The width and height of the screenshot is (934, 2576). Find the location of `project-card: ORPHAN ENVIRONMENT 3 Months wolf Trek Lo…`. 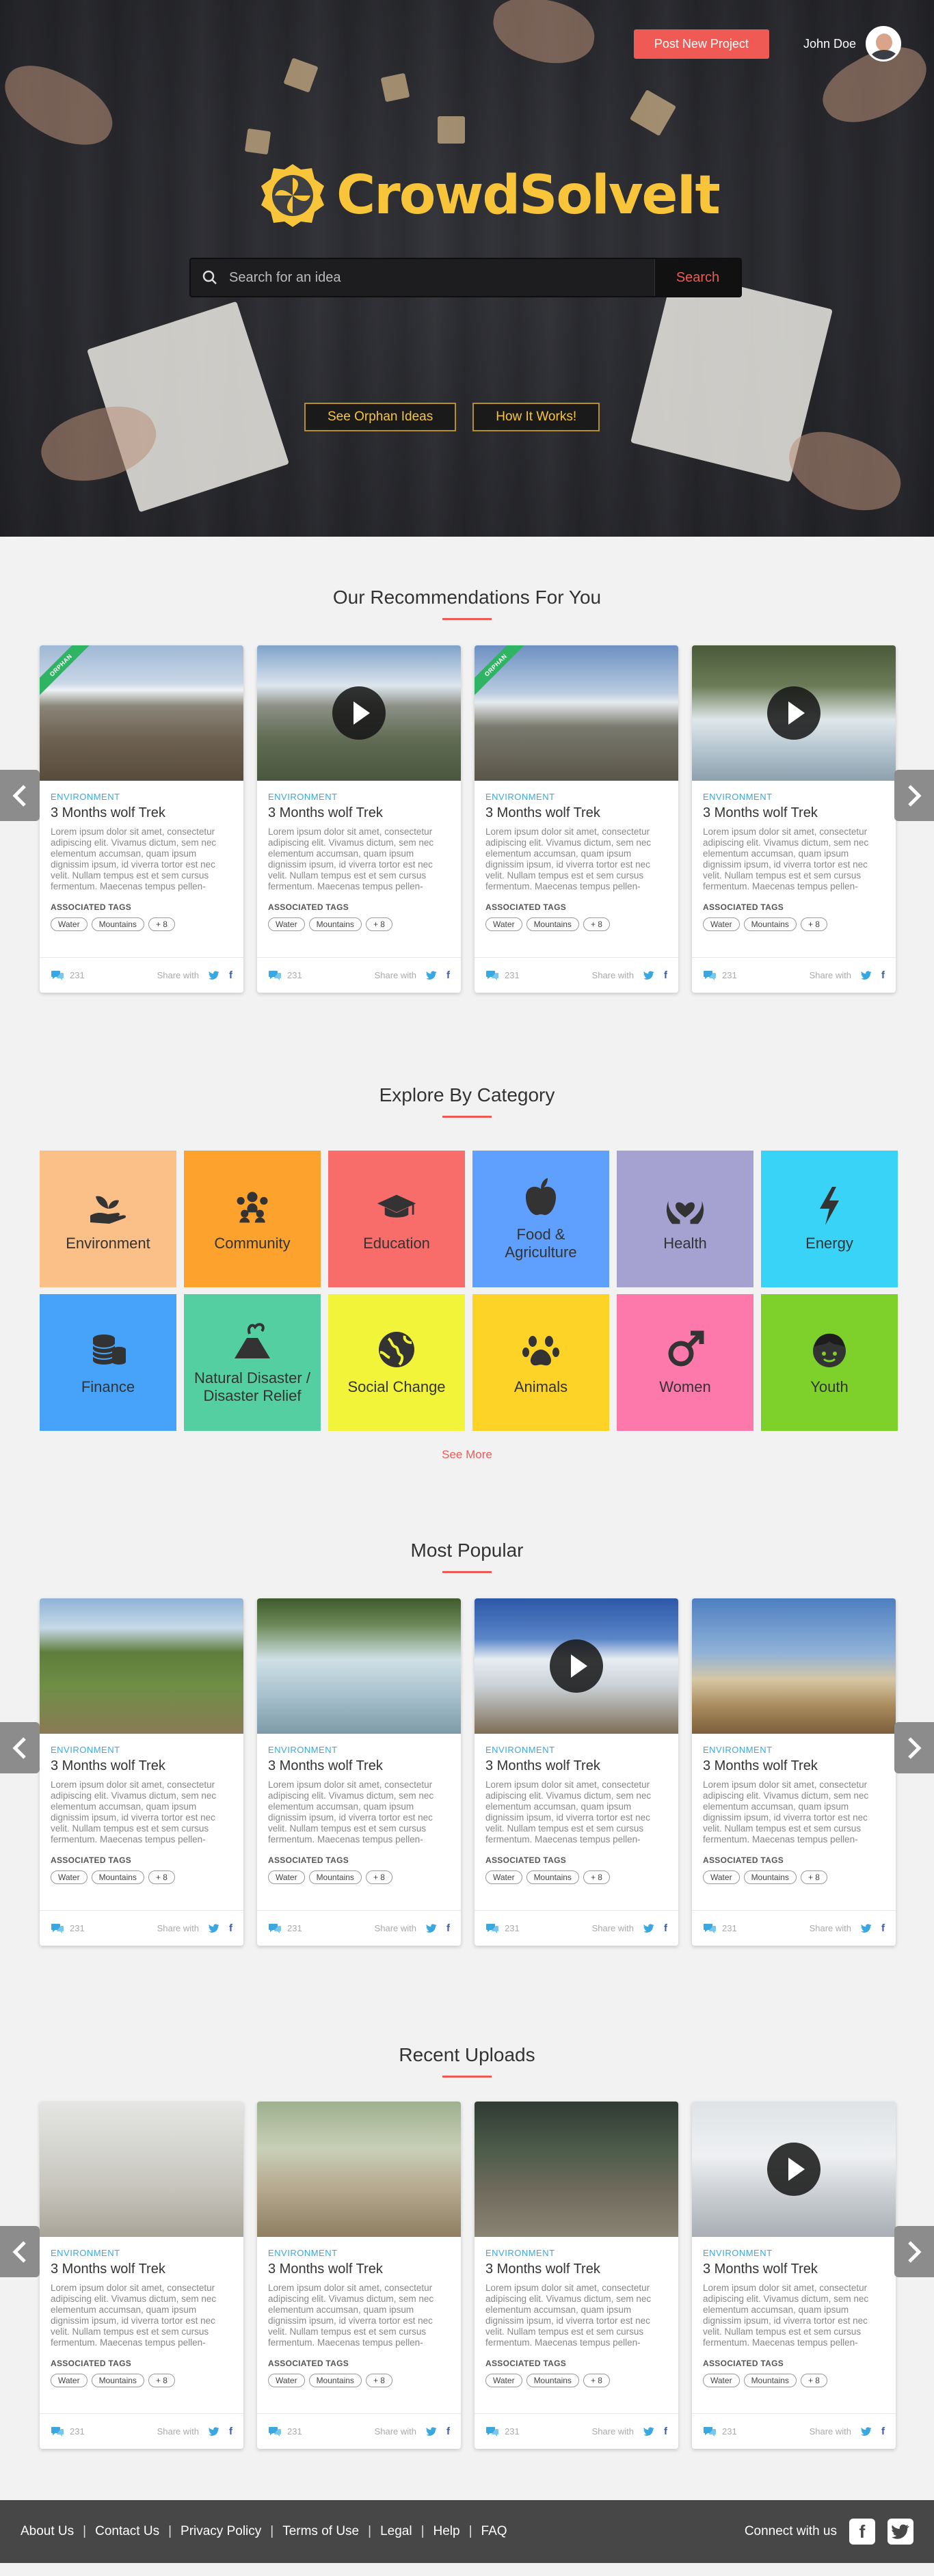

project-card: ORPHAN ENVIRONMENT 3 Months wolf Trek Lo… is located at coordinates (141, 819).